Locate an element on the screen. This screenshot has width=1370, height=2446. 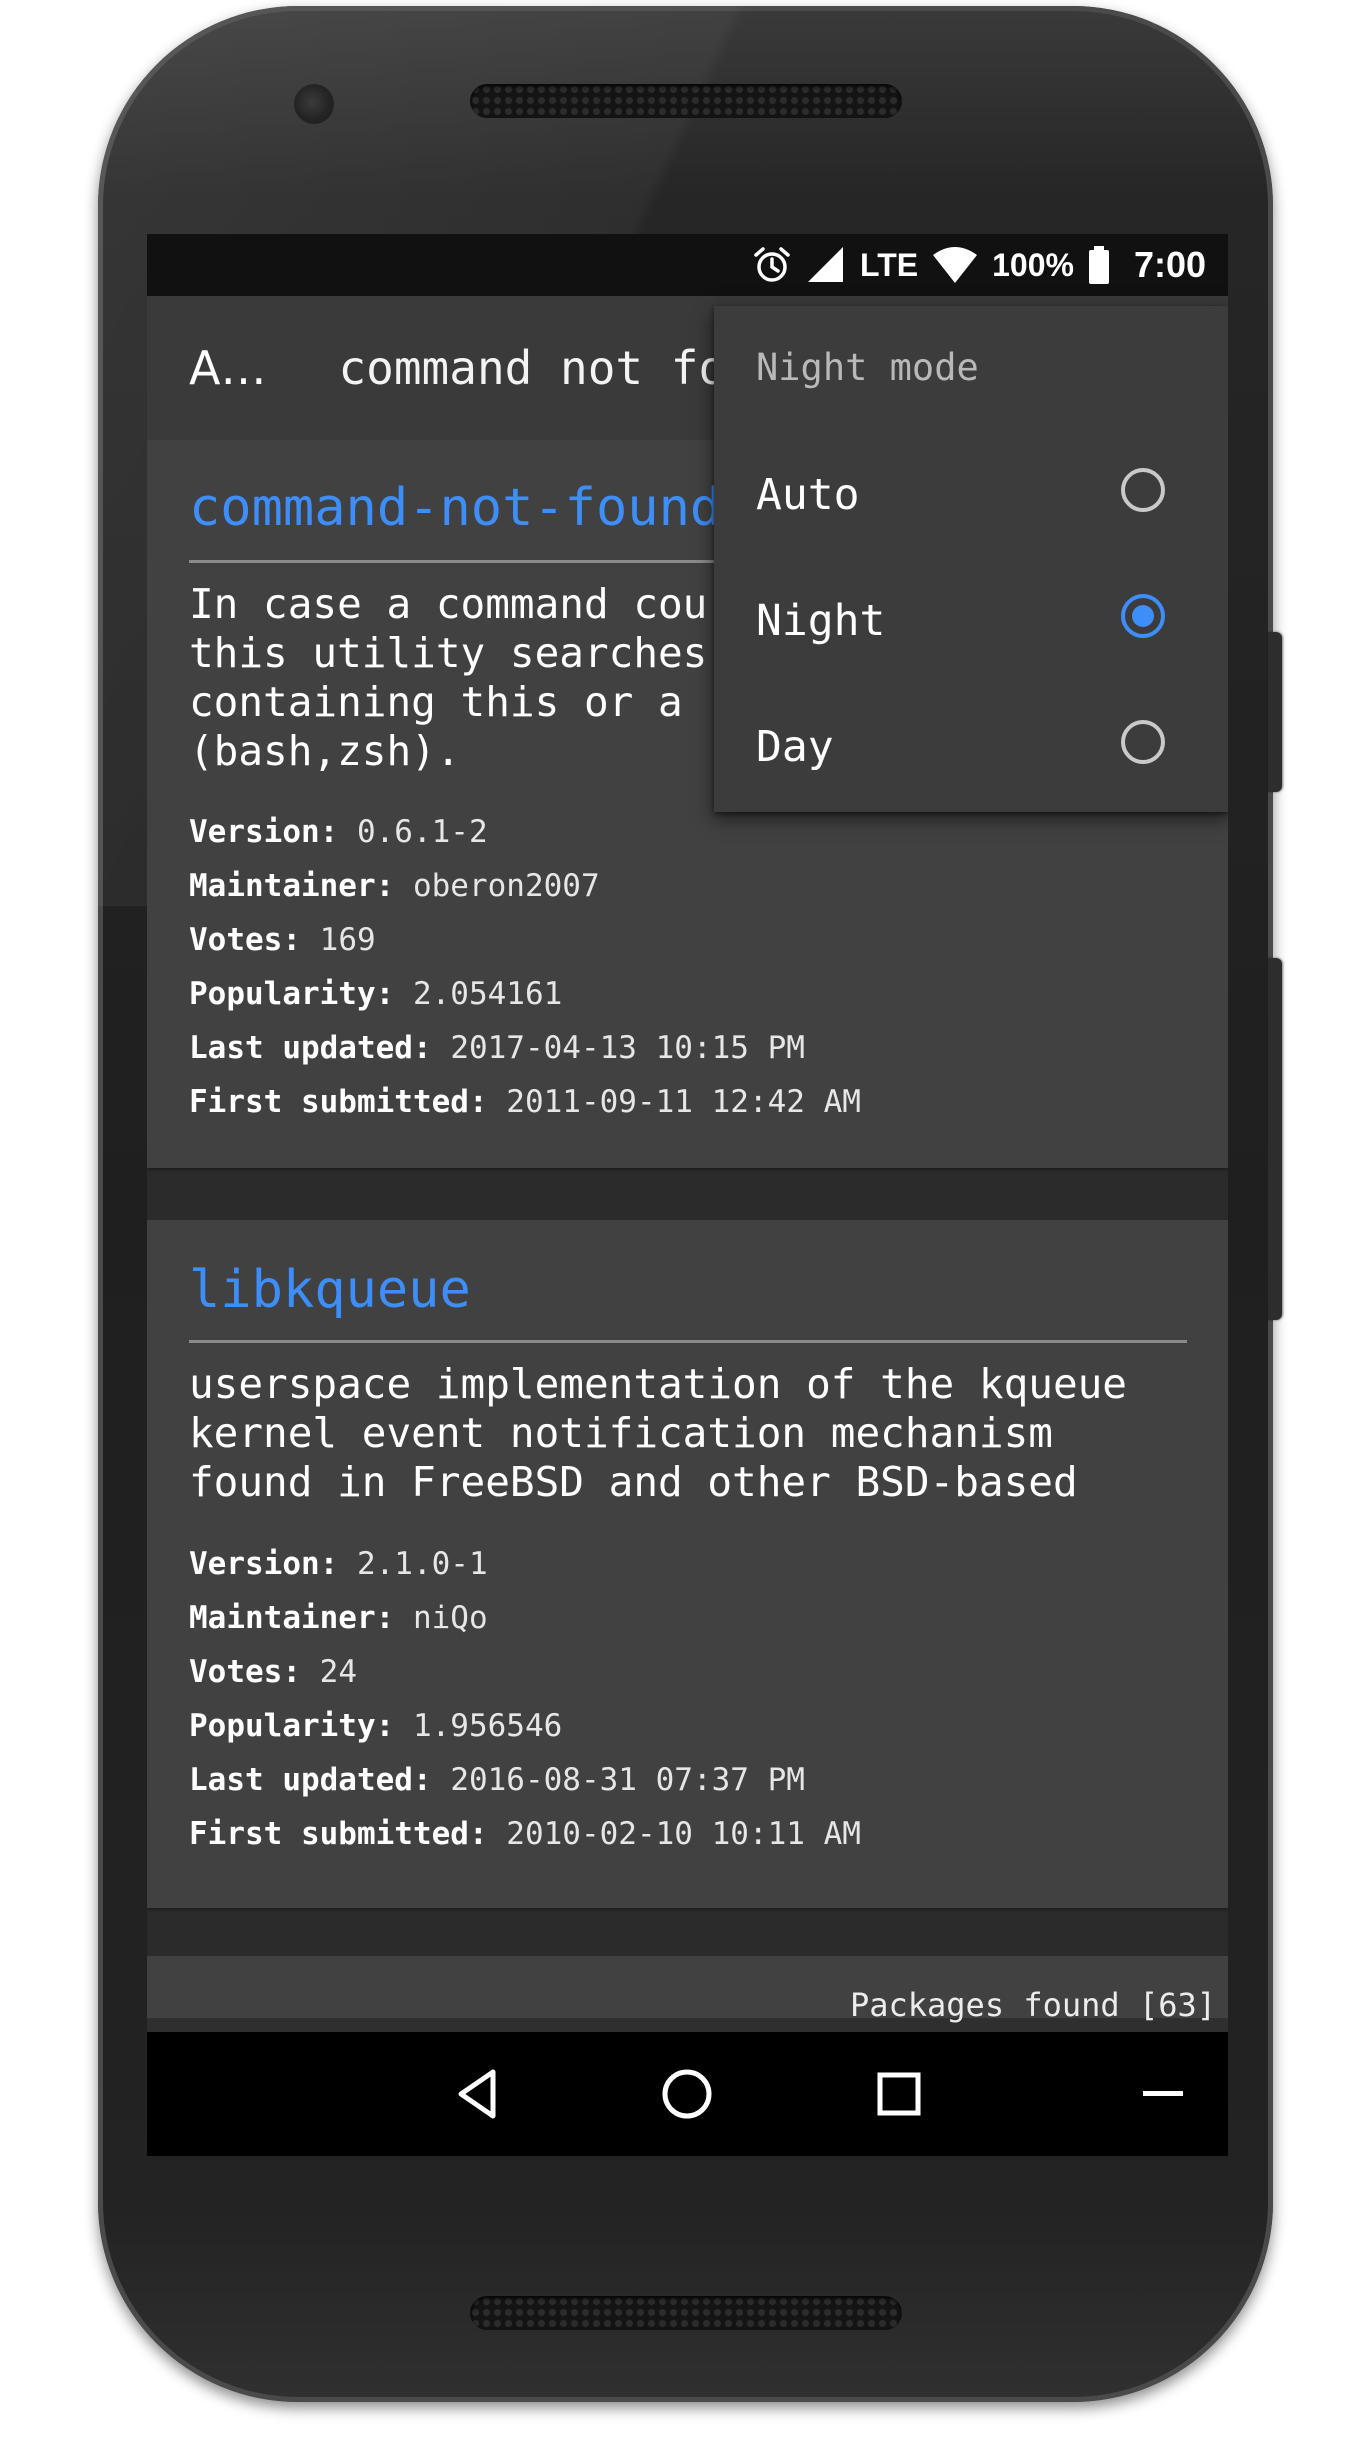
status-bar: LTE 100% 7:00 is located at coordinates (687, 265).